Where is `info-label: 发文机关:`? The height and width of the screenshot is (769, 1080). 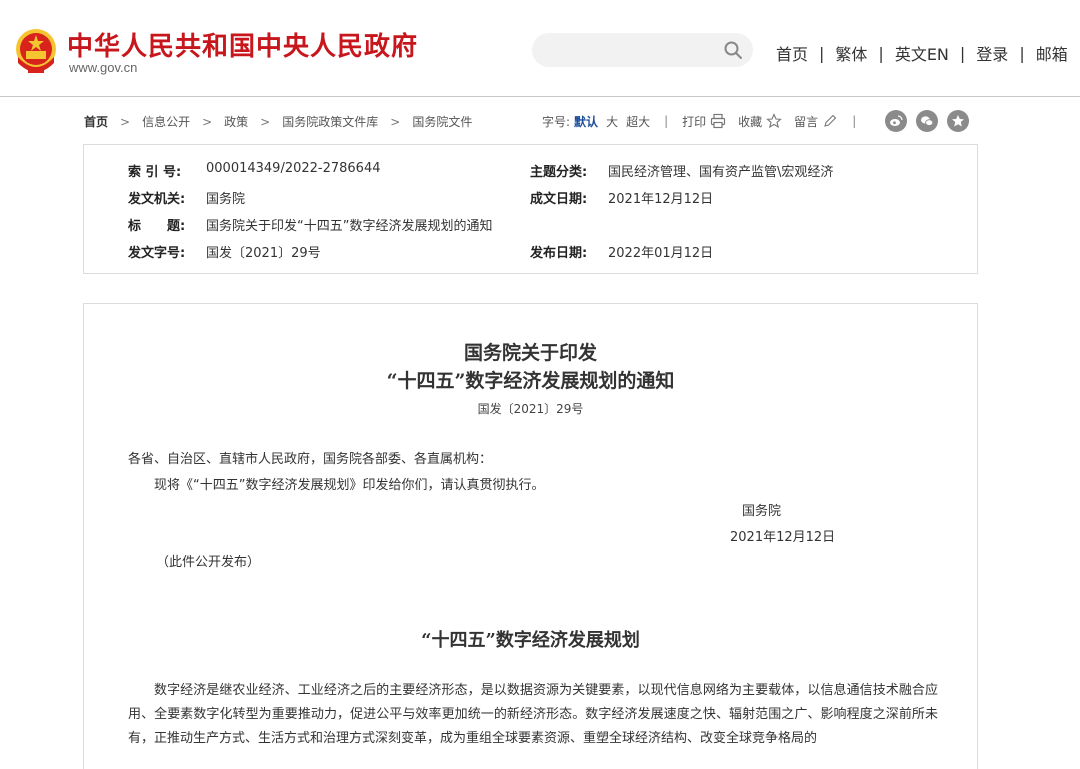 info-label: 发文机关: is located at coordinates (157, 199).